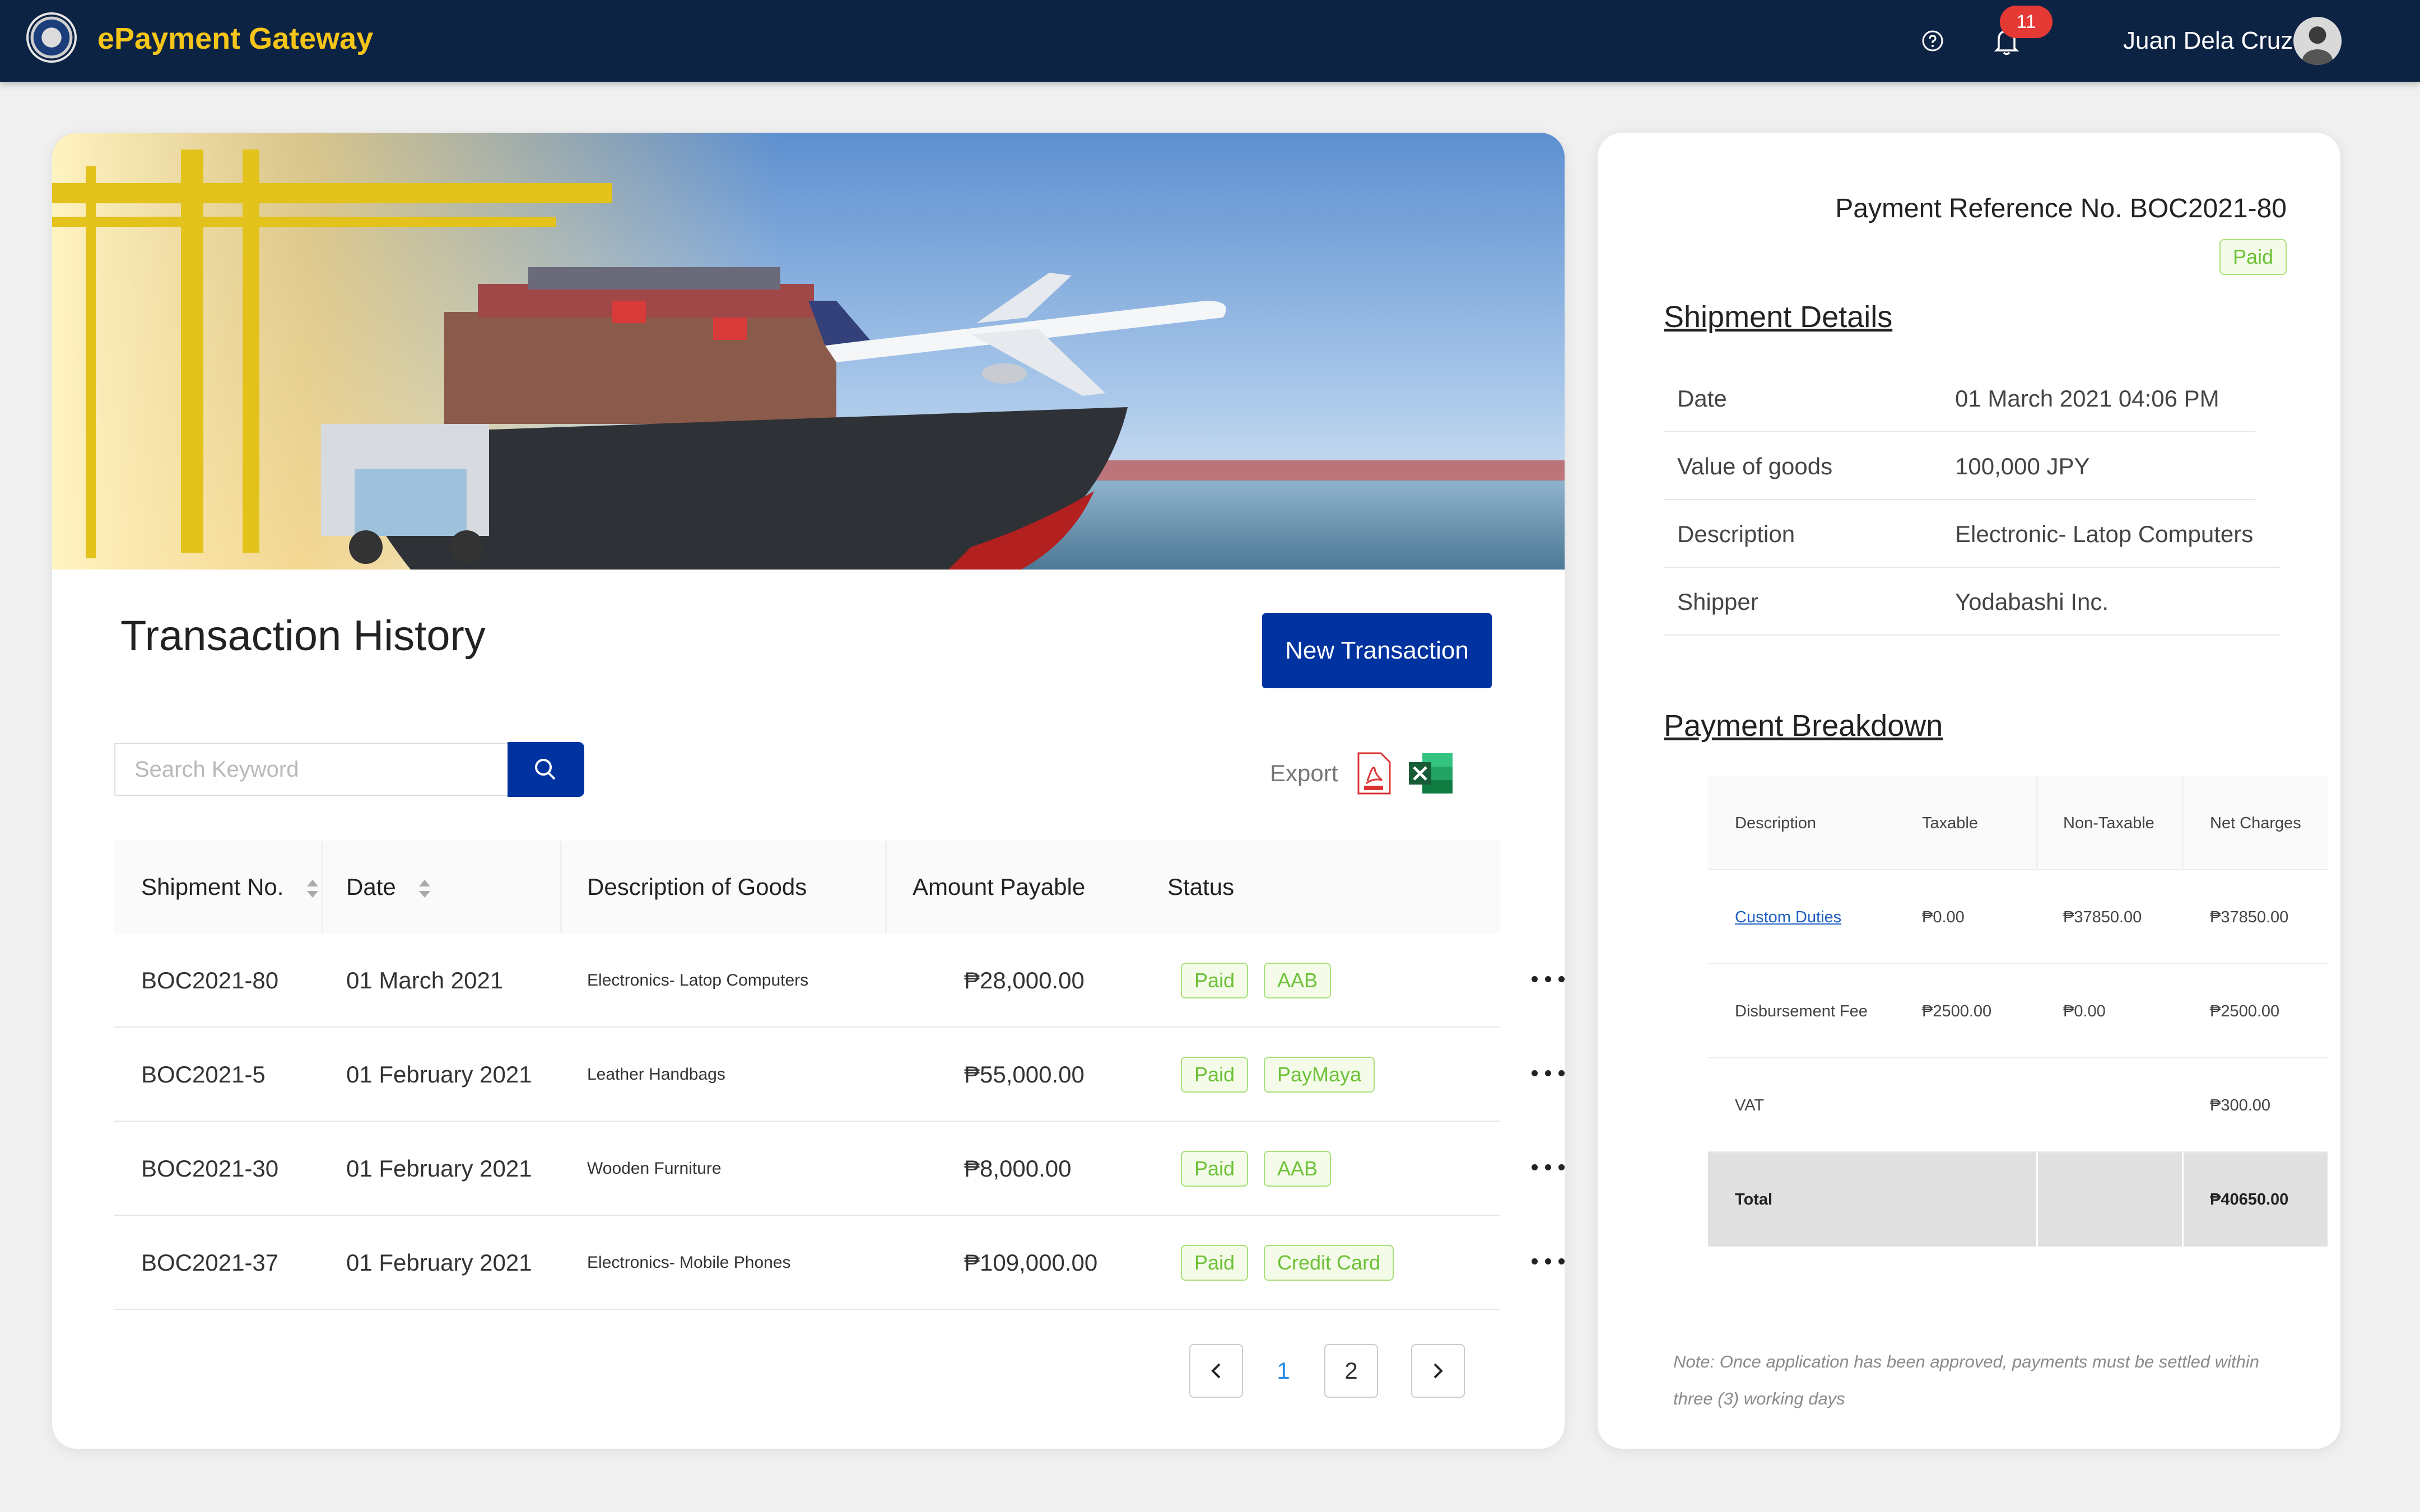  Describe the element at coordinates (2061, 209) in the screenshot. I see `payment-reference: Payment Reference No. BOC2021-80` at that location.